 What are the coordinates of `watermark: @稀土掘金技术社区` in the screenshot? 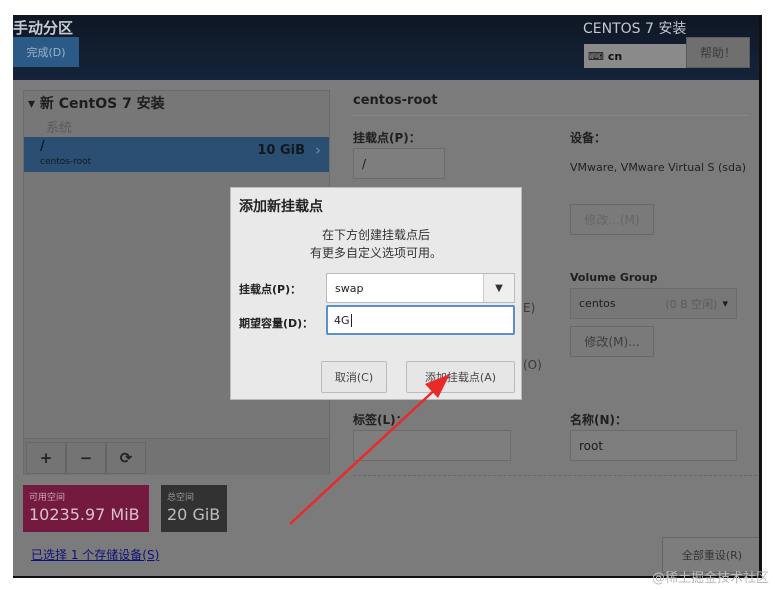 It's located at (710, 578).